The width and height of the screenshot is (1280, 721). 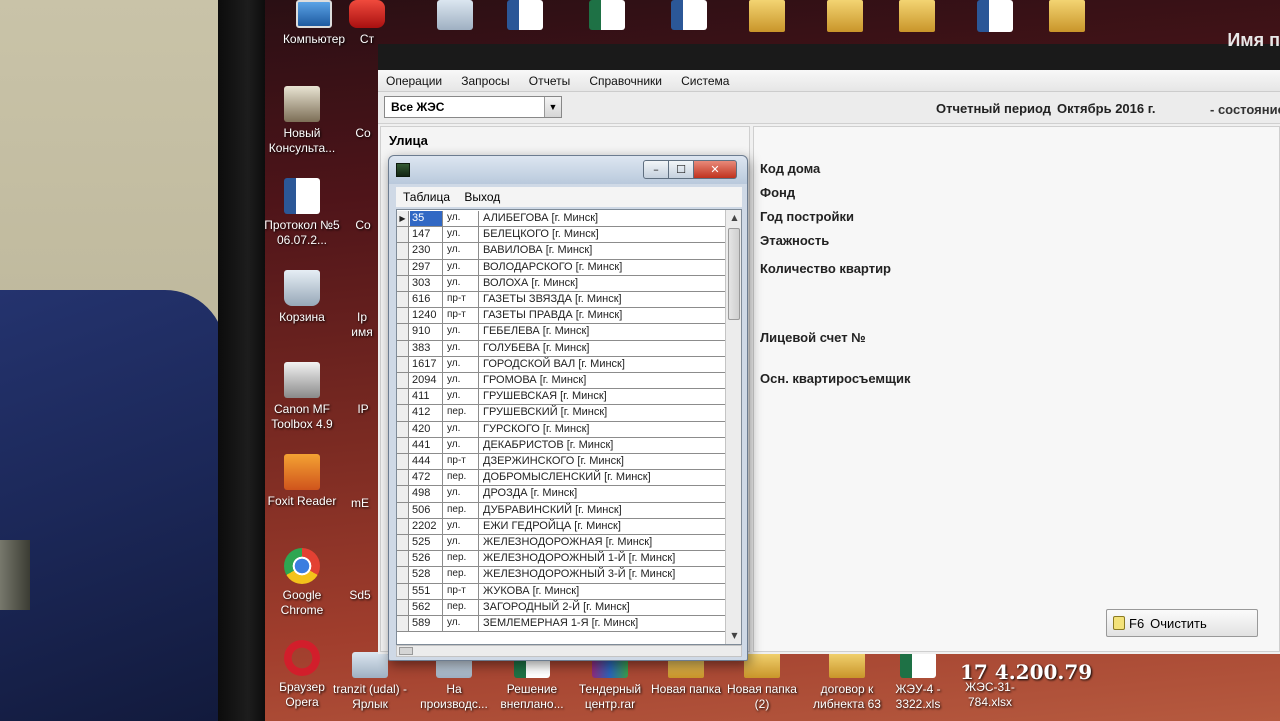 I want to click on desktop-icon-partial: IP, so click(x=363, y=409).